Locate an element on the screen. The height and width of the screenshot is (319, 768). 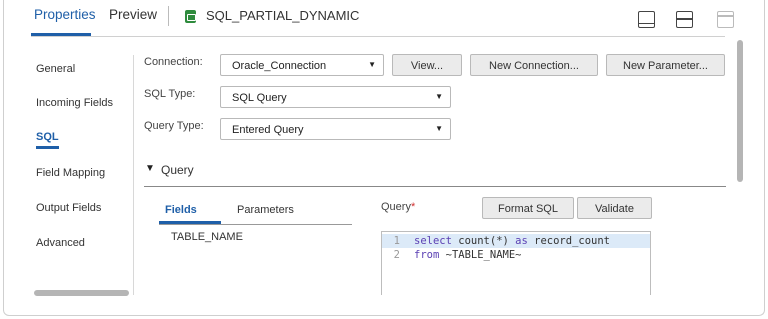
nav-item-advanced: Advanced is located at coordinates (60, 243).